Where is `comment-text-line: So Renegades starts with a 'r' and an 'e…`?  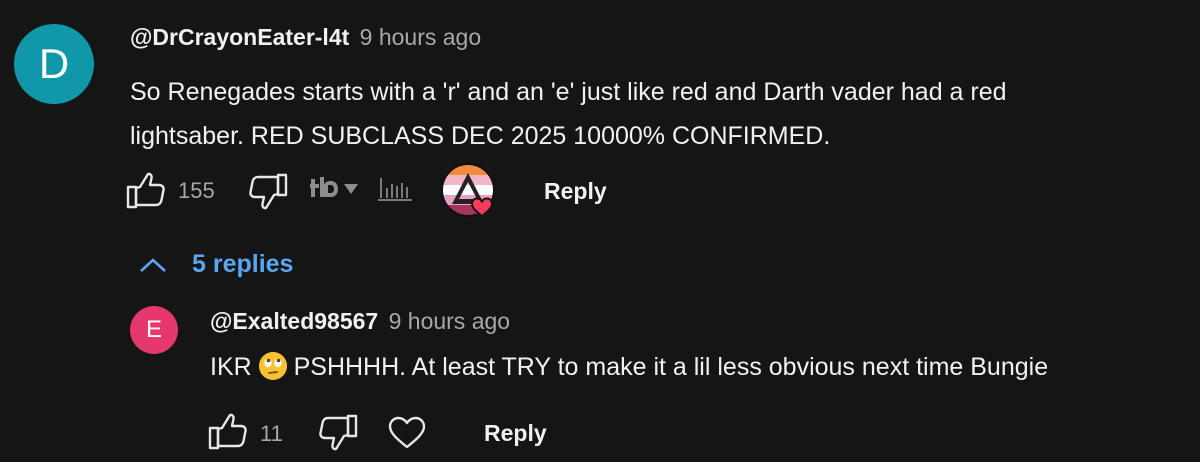
comment-text-line: So Renegades starts with a 'r' and an 'e… is located at coordinates (568, 92).